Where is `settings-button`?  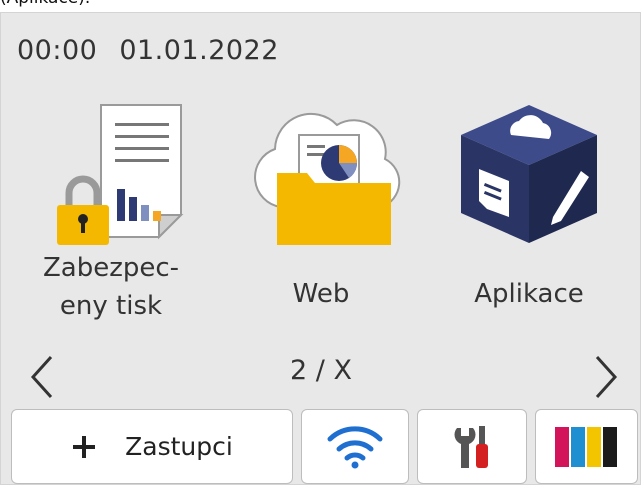
settings-button is located at coordinates (472, 446).